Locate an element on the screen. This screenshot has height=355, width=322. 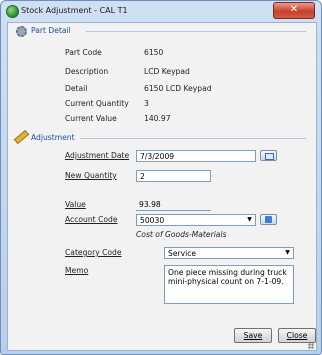
adjustment-date-field: 7/3/2009 is located at coordinates (196, 156).